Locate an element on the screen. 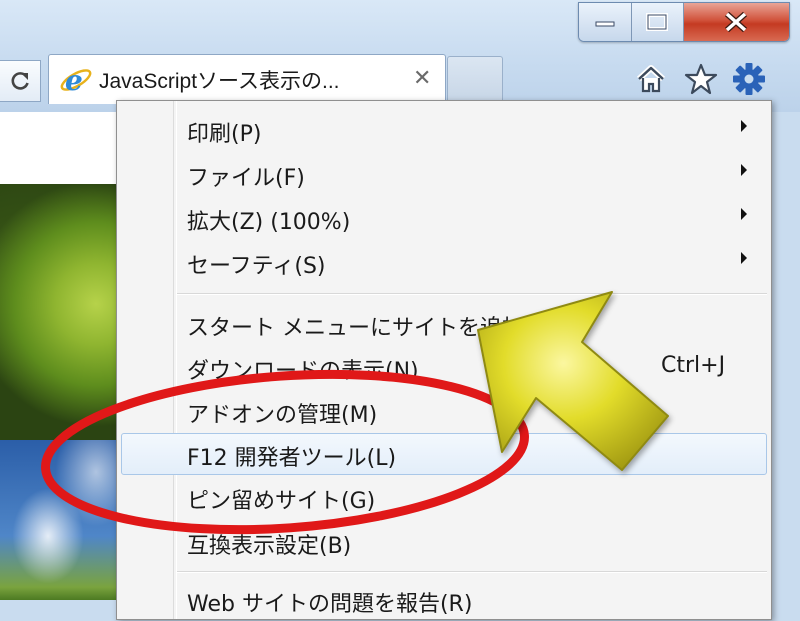 This screenshot has height=621, width=800. menu-item-shortcut: Ctrl+J is located at coordinates (693, 365).